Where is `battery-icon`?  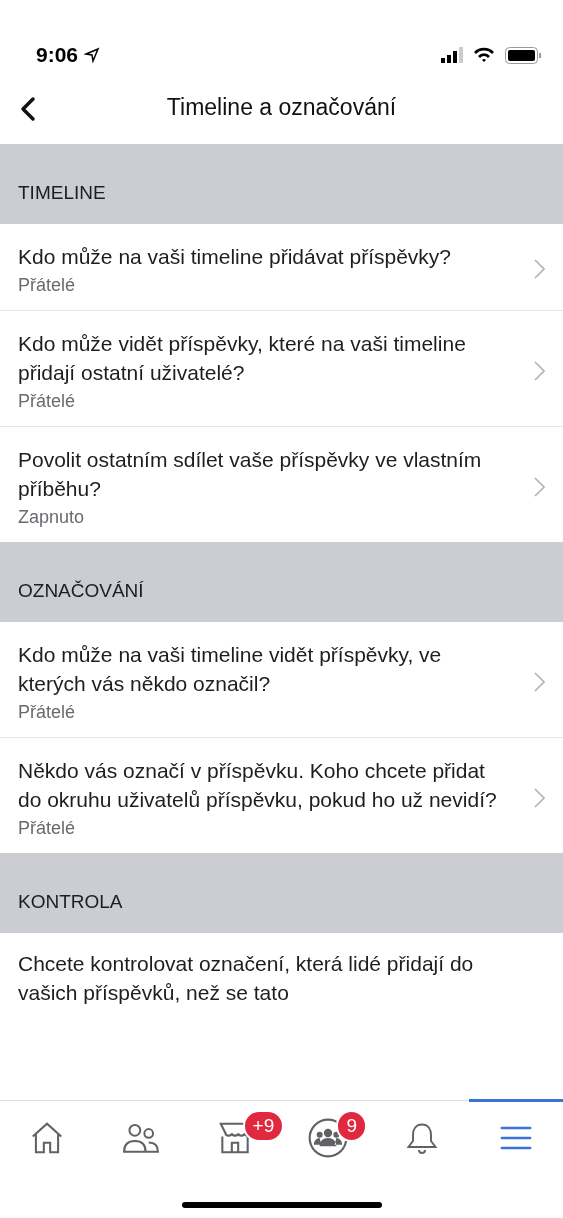
battery-icon is located at coordinates (523, 55).